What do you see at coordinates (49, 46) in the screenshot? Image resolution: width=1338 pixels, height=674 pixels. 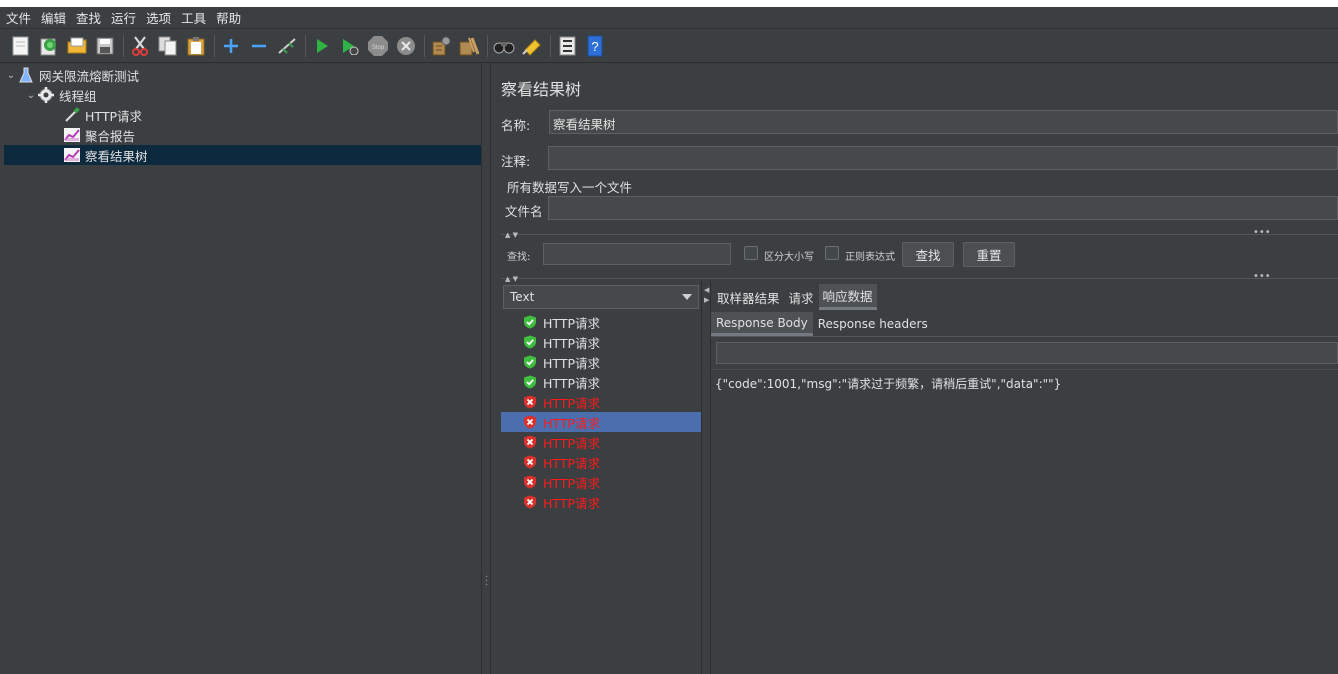 I see `templates-icon` at bounding box center [49, 46].